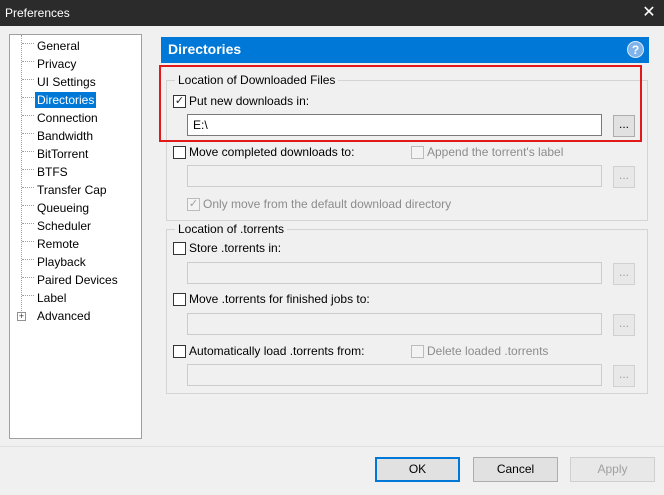 This screenshot has height=495, width=664. I want to click on tree-guide-line, so click(21, 176).